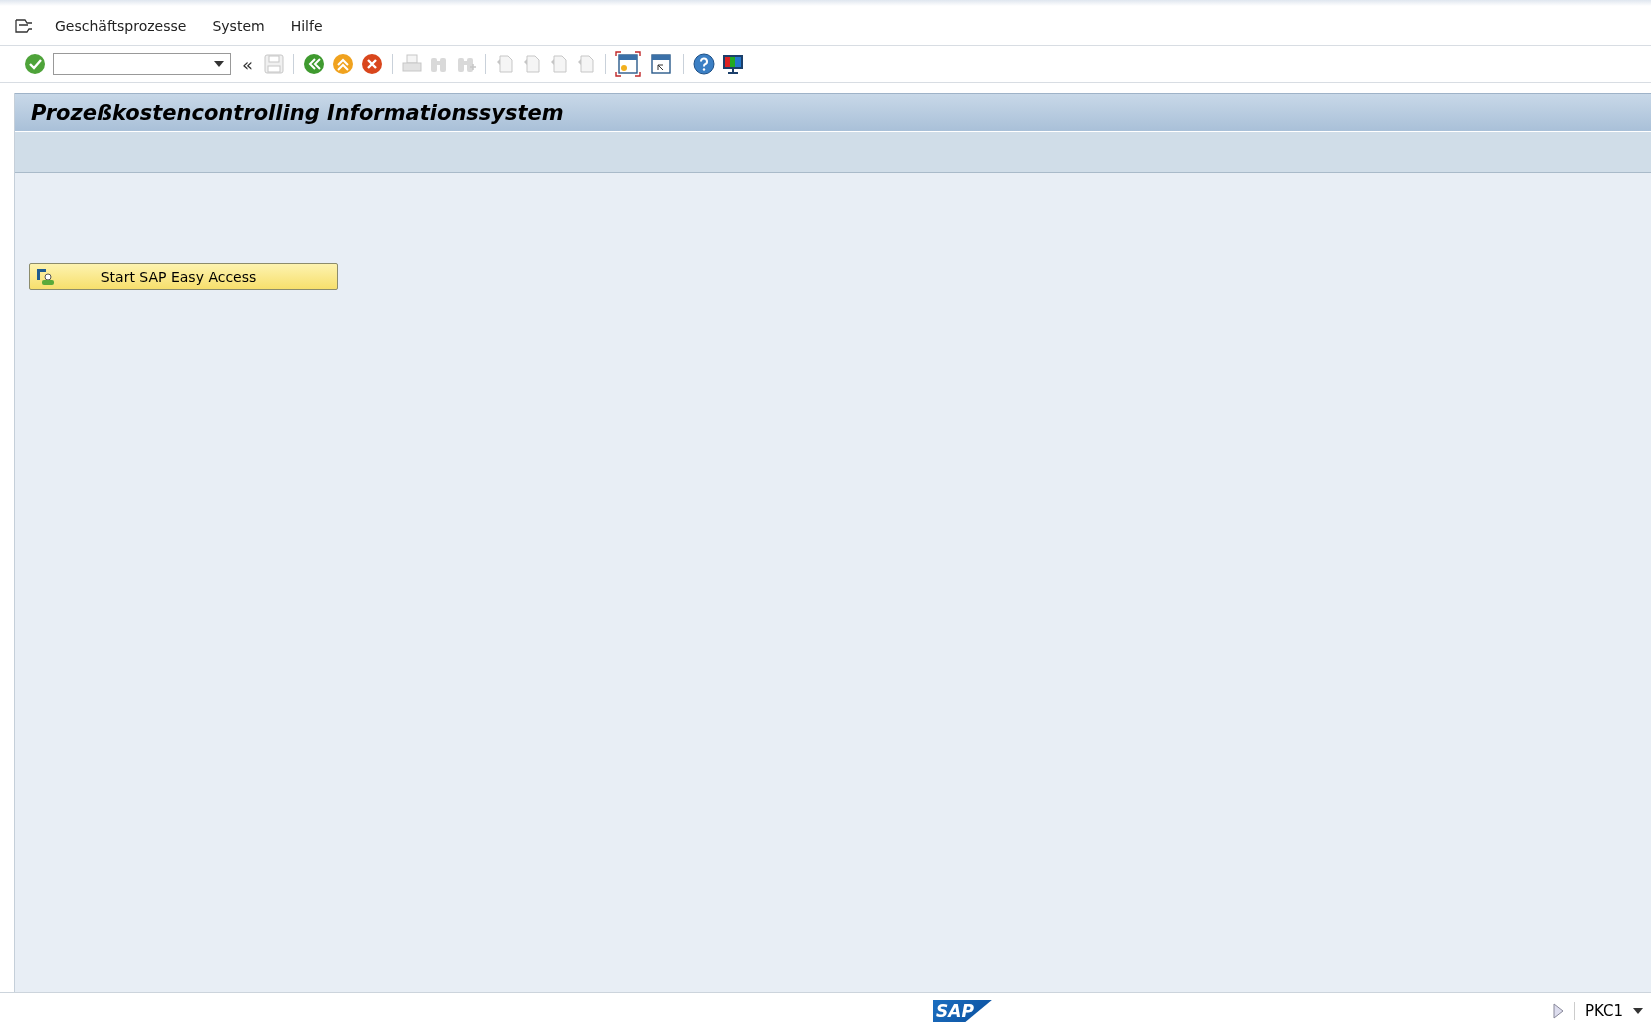 This screenshot has width=1651, height=1029. Describe the element at coordinates (247, 64) in the screenshot. I see `collapse-button: «` at that location.